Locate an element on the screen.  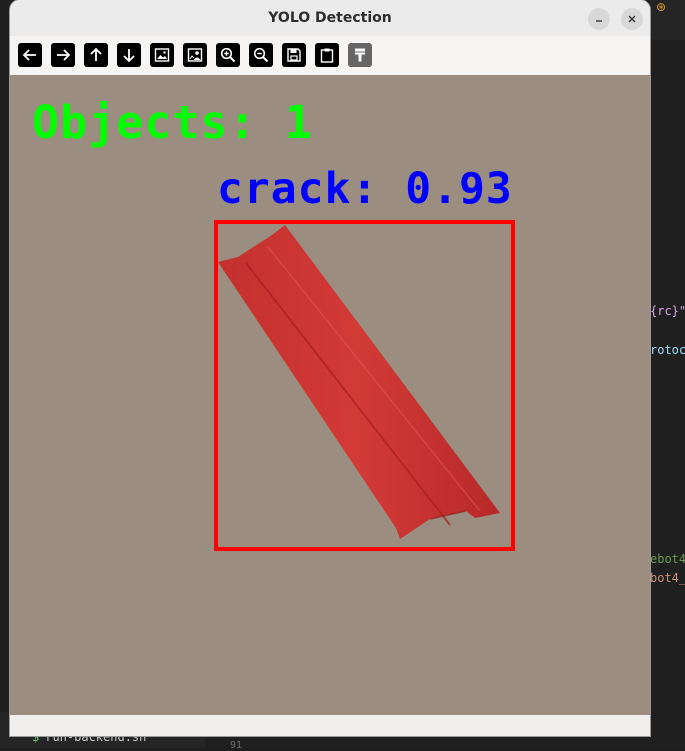
save-icon is located at coordinates (294, 55).